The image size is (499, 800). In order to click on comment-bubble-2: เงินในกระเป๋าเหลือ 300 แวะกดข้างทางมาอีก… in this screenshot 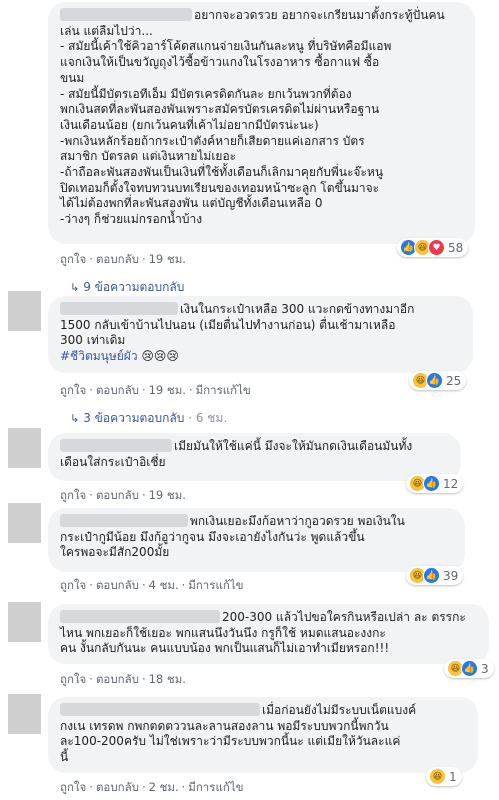, I will do `click(260, 334)`.